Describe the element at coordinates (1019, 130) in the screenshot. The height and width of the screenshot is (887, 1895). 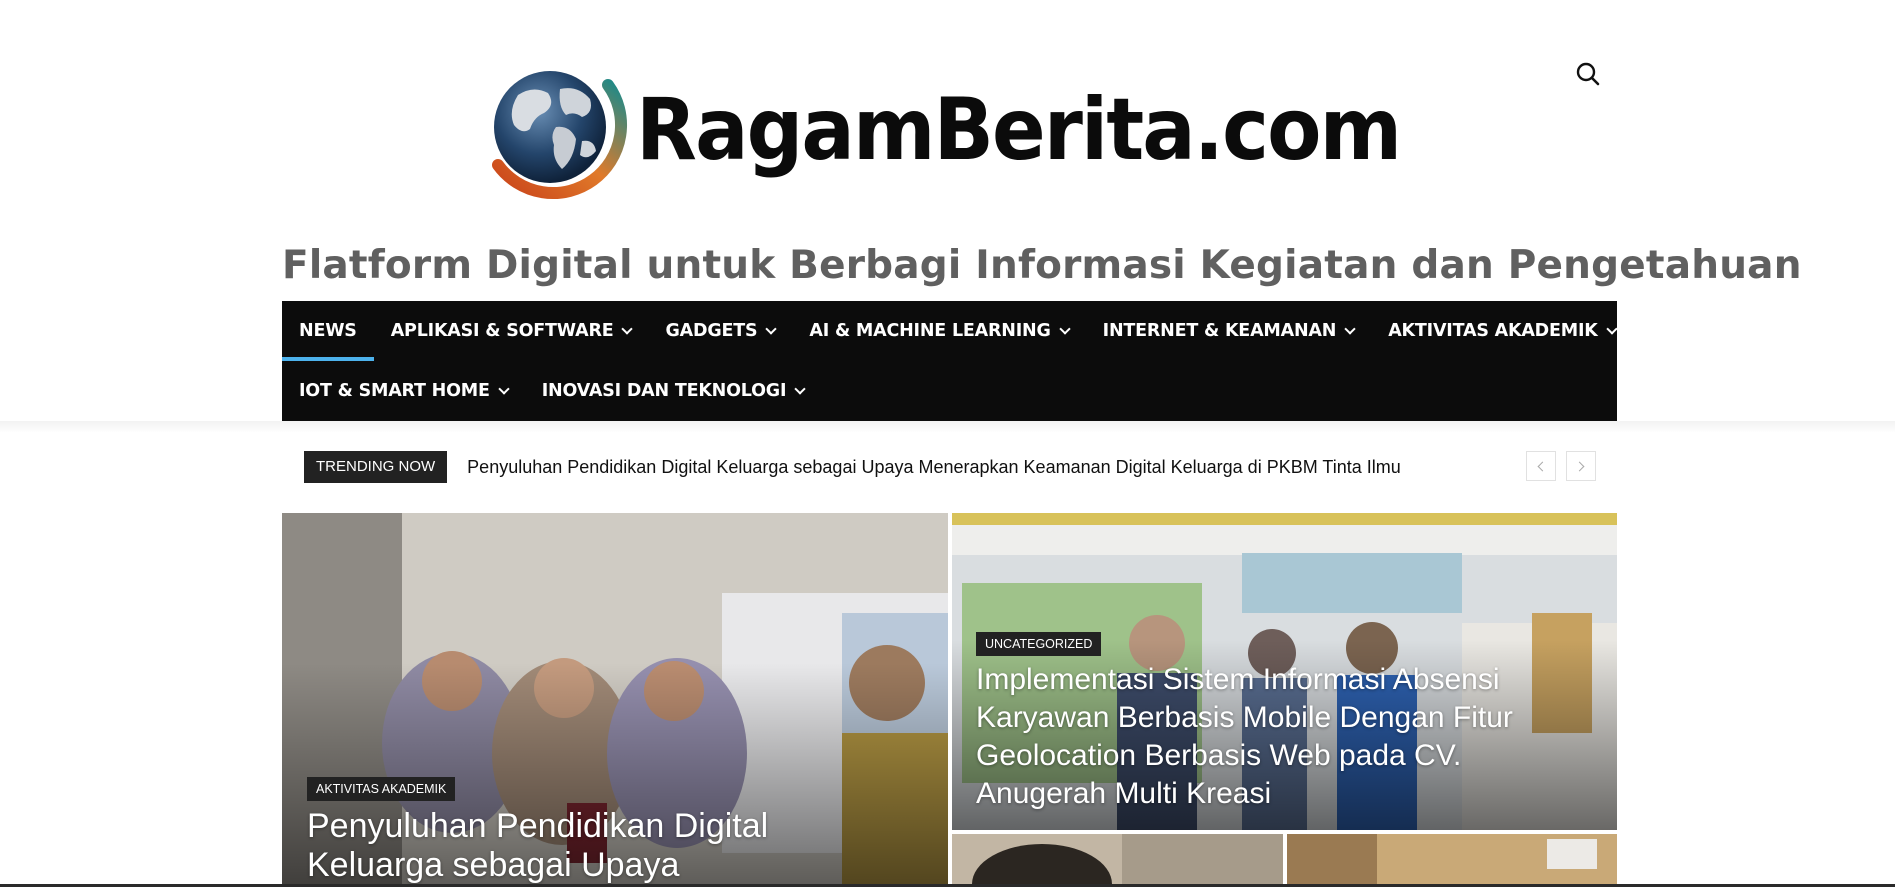
I see `logo-wordmark: RagamBerita.com` at that location.